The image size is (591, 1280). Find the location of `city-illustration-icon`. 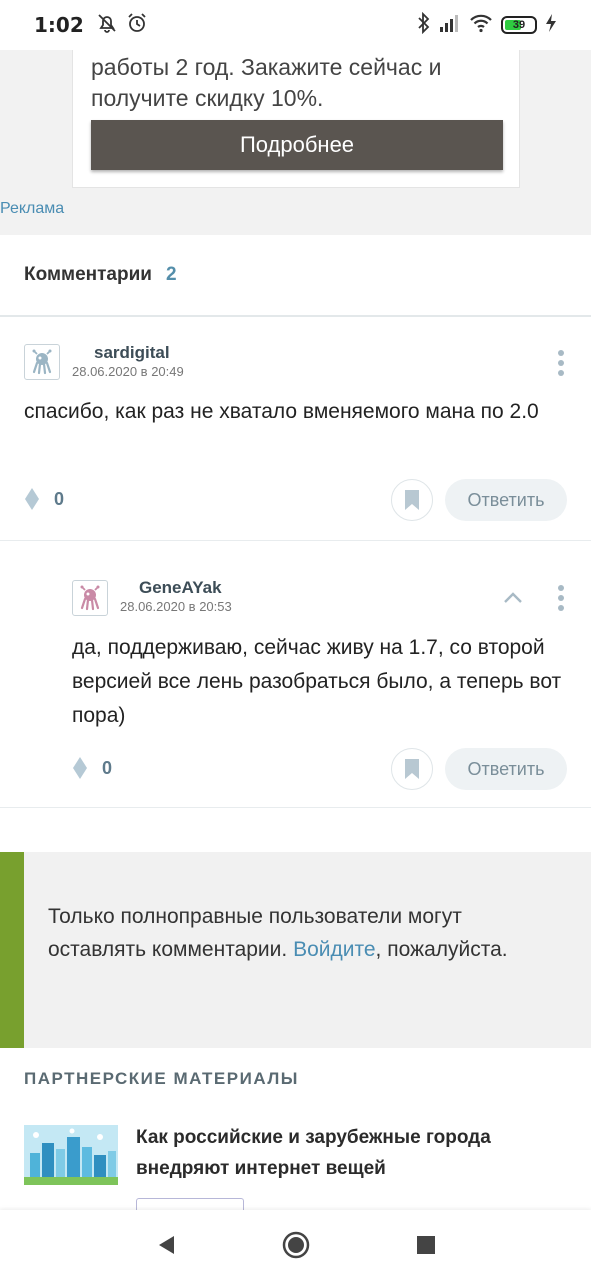

city-illustration-icon is located at coordinates (71, 1155).